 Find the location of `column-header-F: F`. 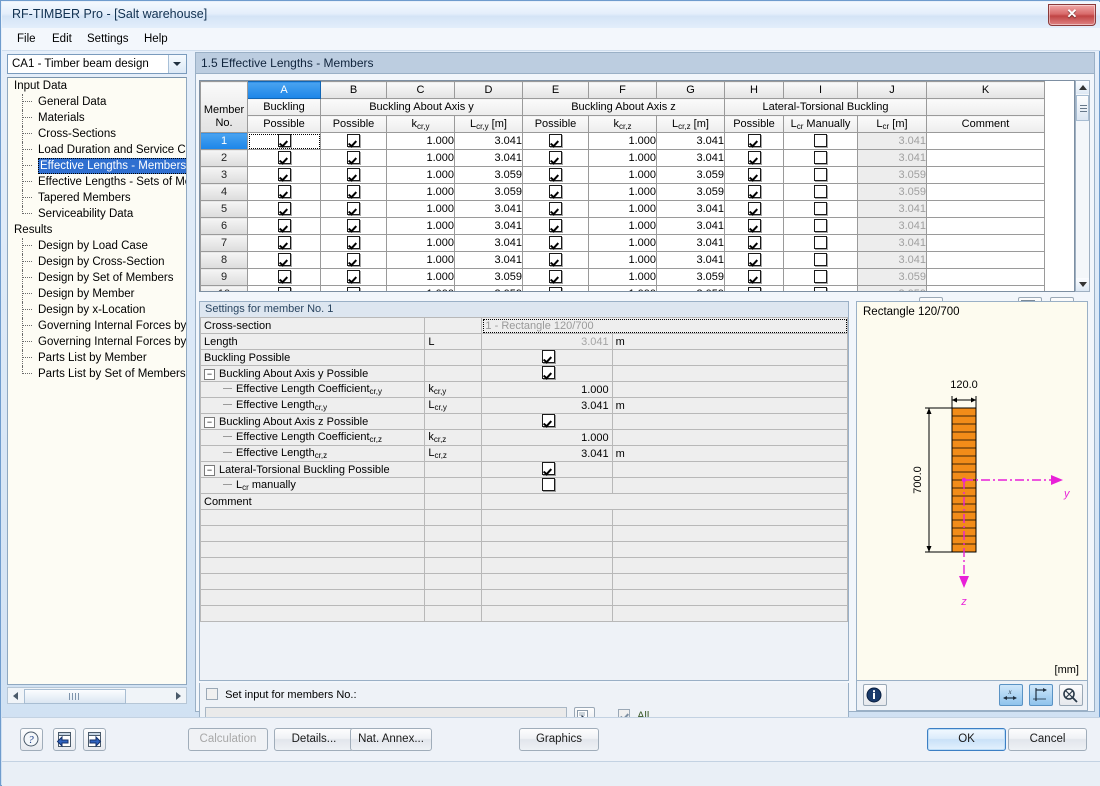

column-header-F: F is located at coordinates (622, 90).